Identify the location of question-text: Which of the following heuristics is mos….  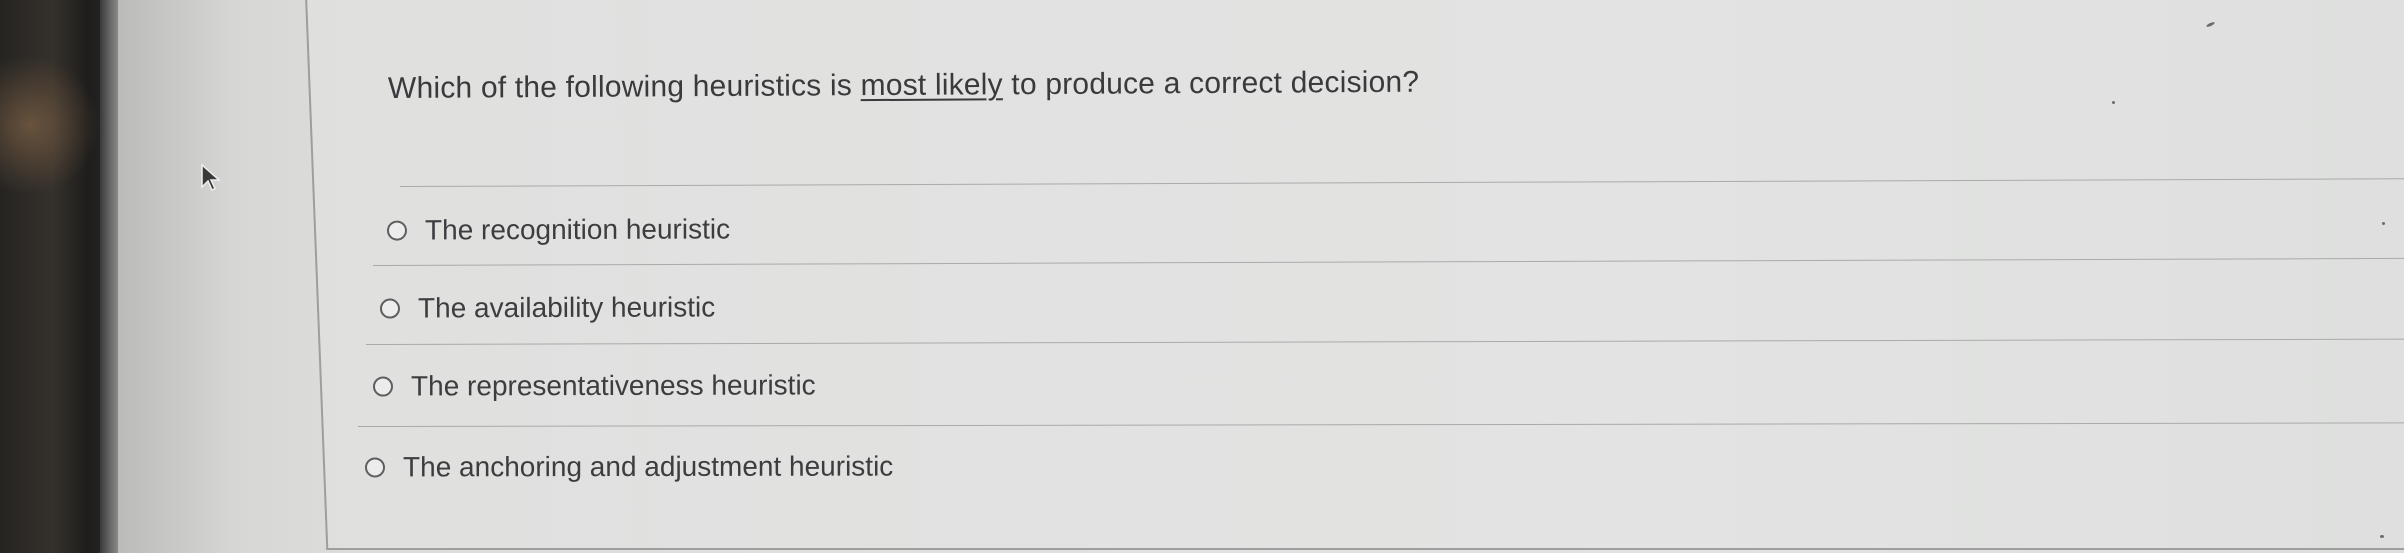
(903, 86).